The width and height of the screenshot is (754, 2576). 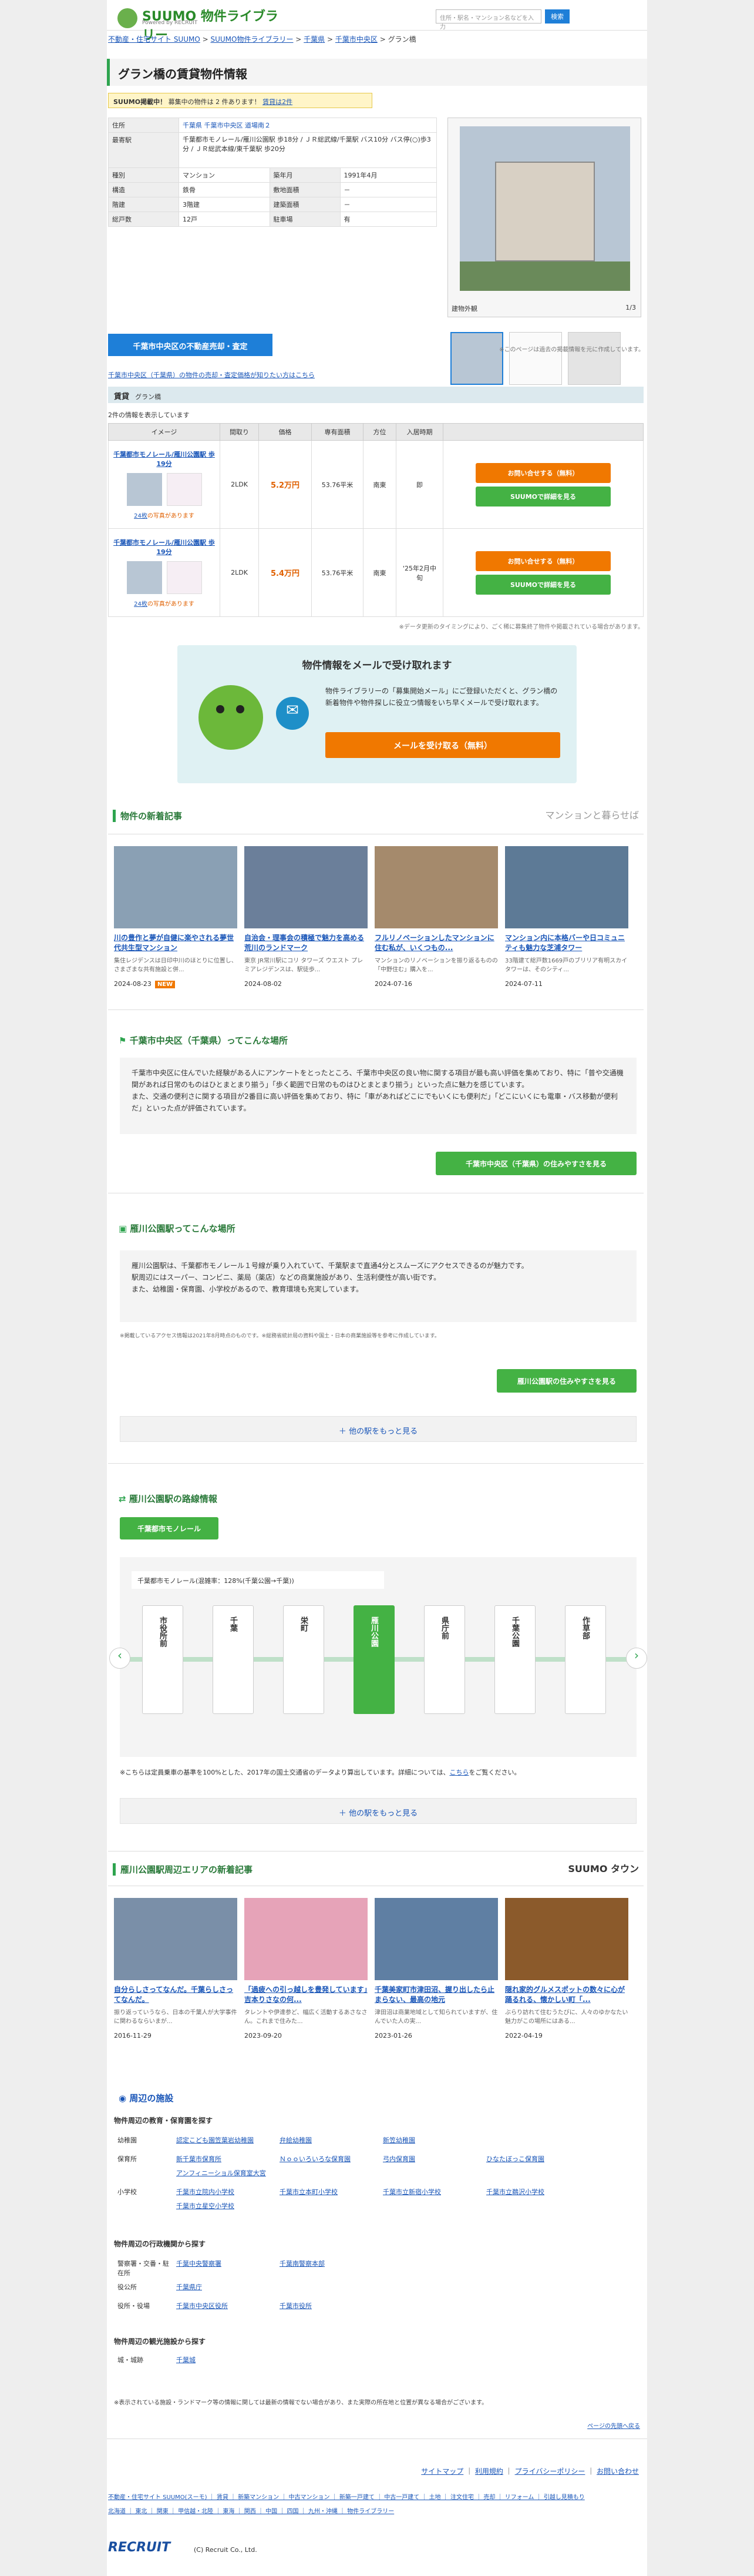 I want to click on station-card: 千葉公園, so click(x=515, y=1659).